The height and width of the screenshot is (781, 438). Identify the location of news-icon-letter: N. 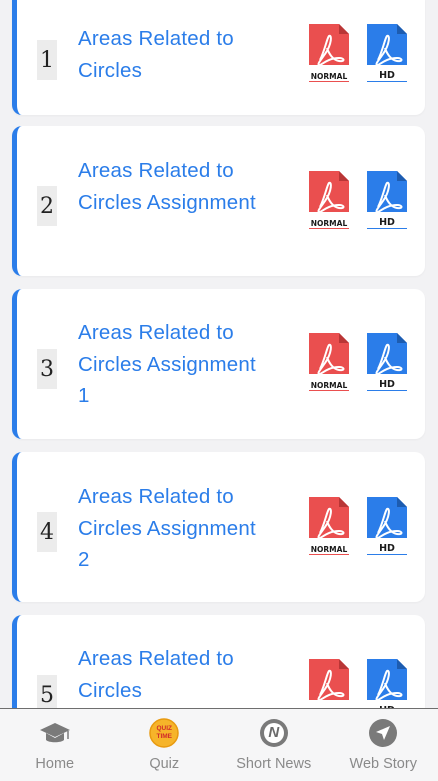
(274, 732).